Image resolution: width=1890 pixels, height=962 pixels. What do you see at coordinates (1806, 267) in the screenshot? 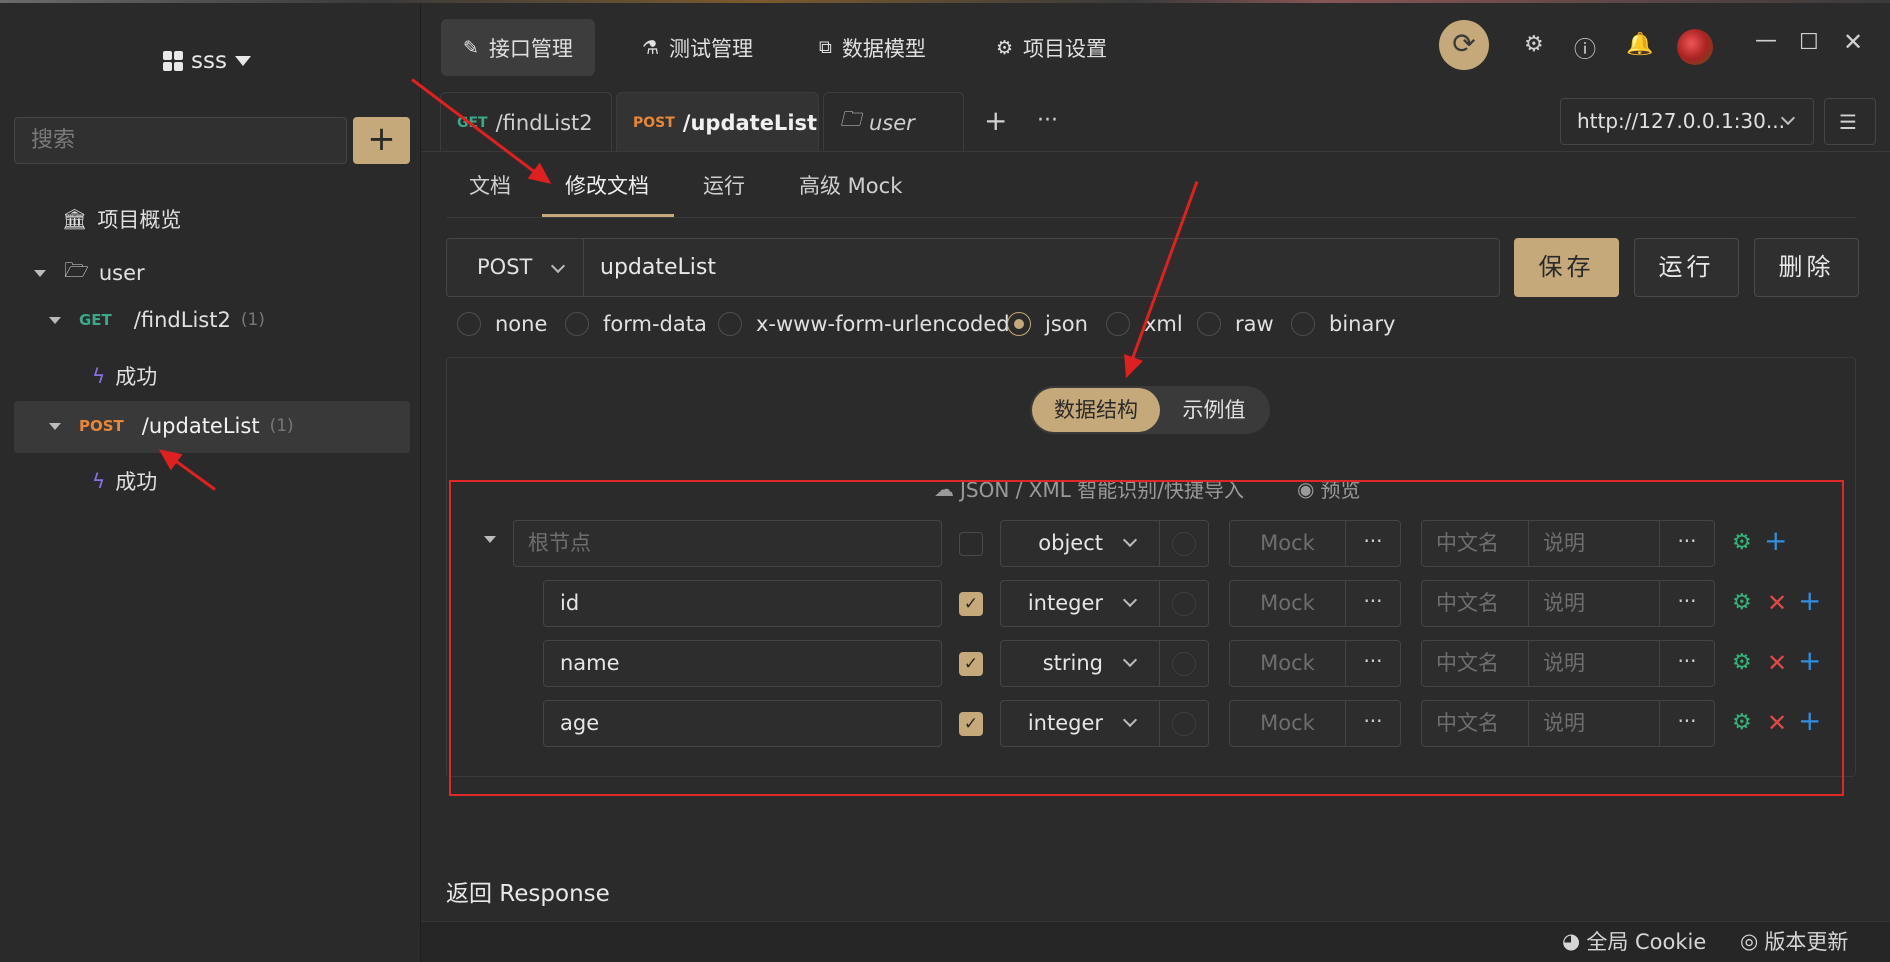
I see `delete-button: 删除` at bounding box center [1806, 267].